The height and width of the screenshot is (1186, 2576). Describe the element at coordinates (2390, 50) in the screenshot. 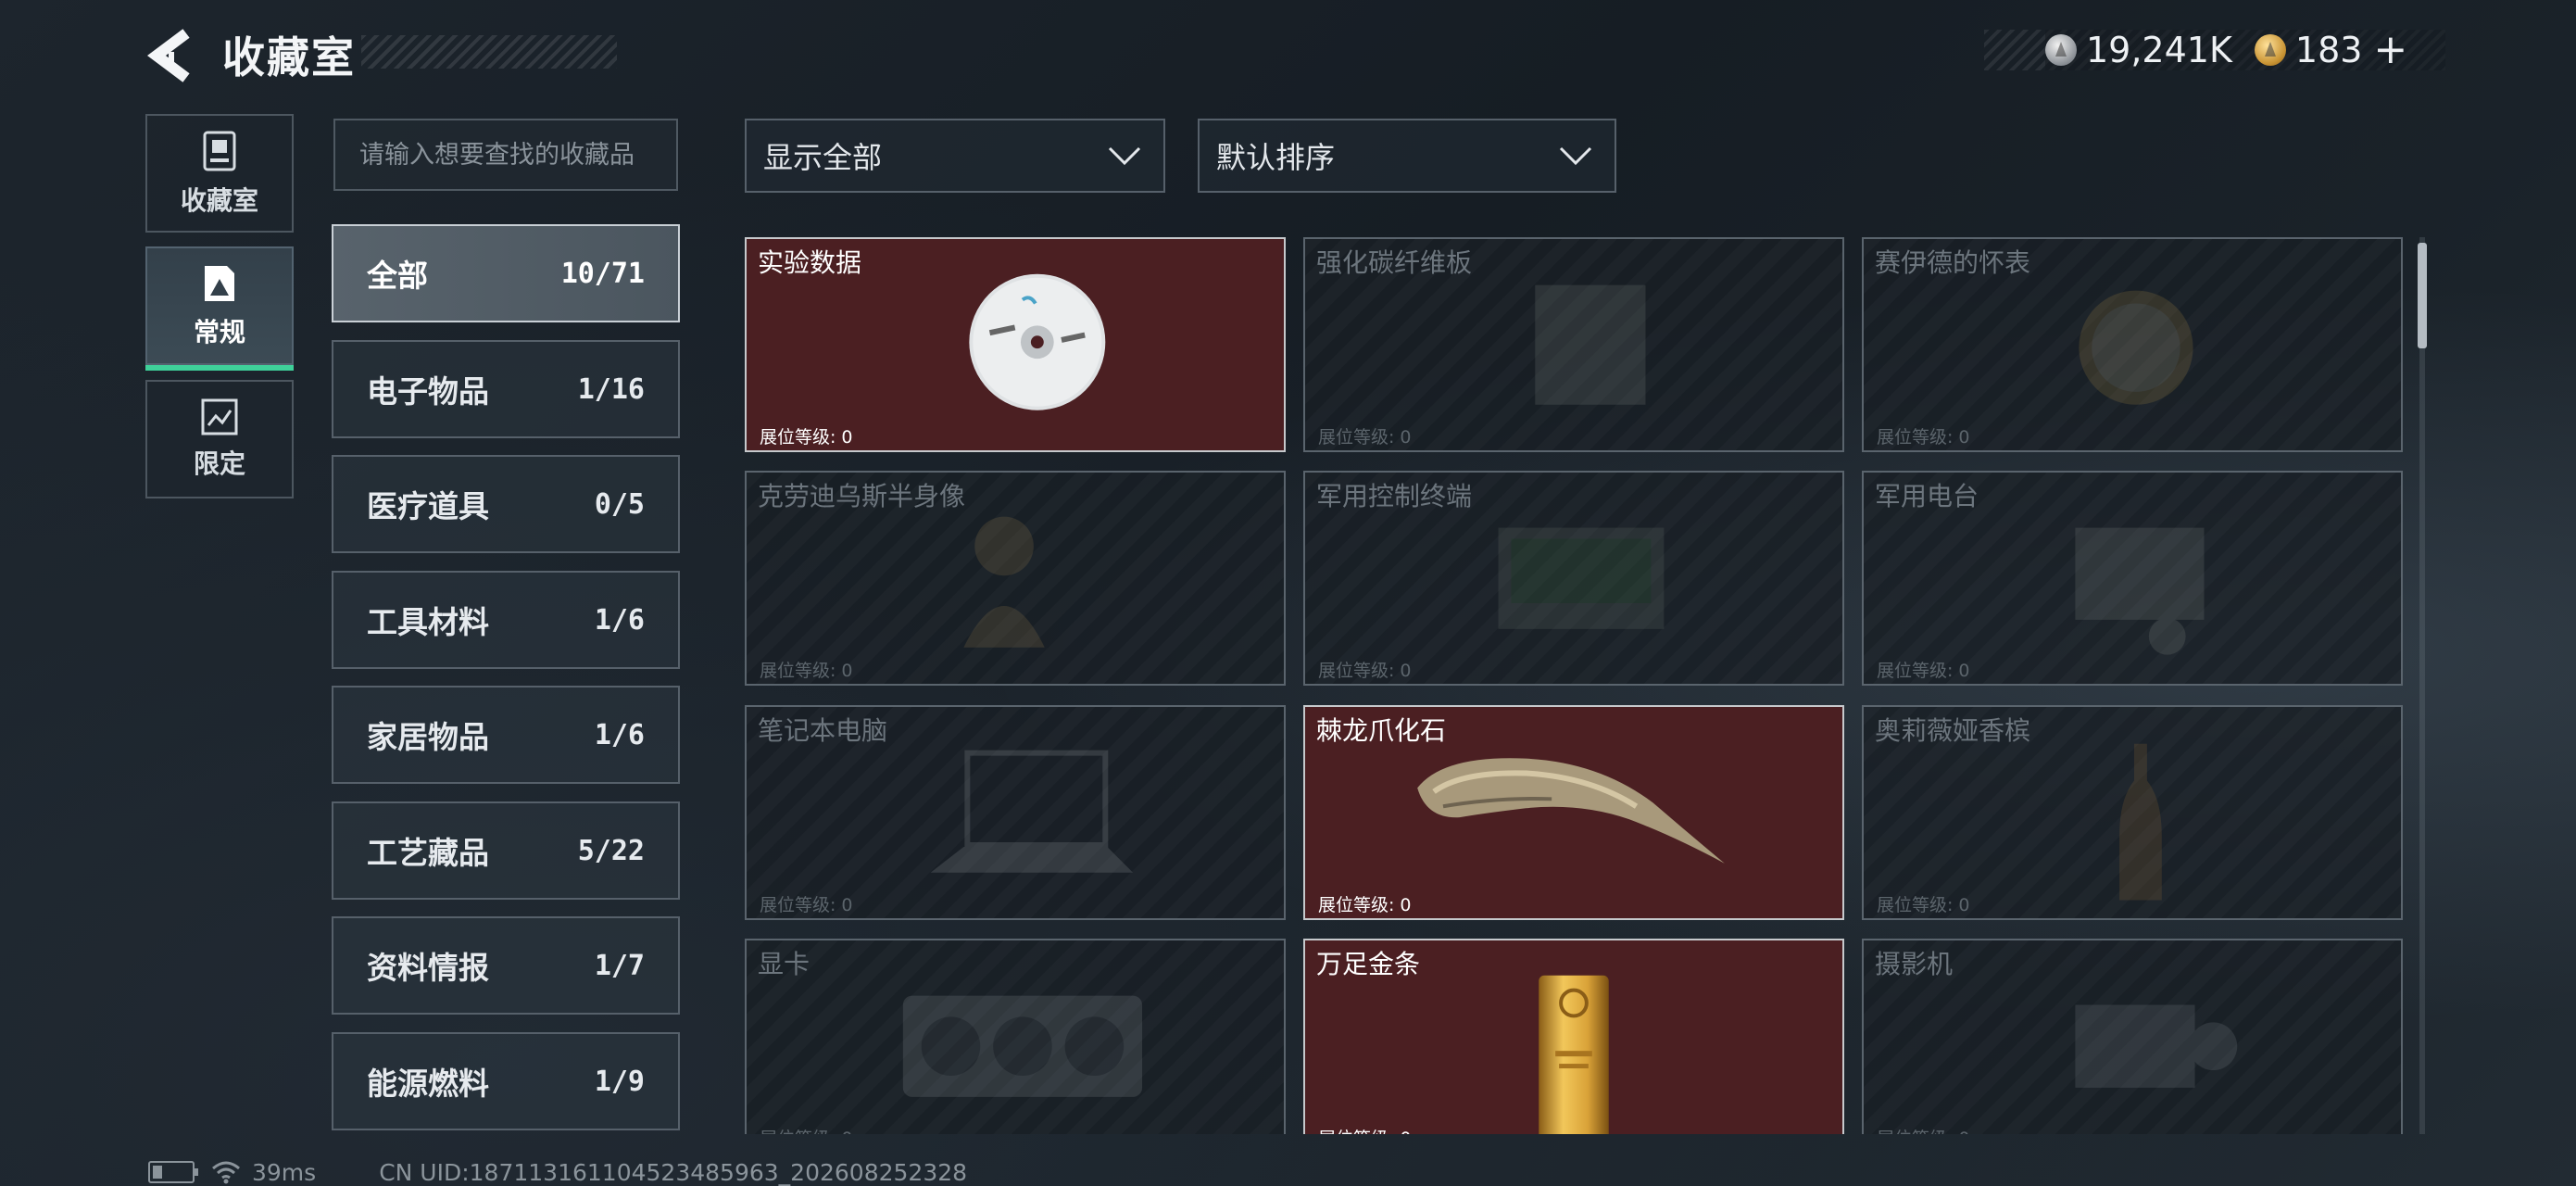

I see `add-currency-button: +` at that location.